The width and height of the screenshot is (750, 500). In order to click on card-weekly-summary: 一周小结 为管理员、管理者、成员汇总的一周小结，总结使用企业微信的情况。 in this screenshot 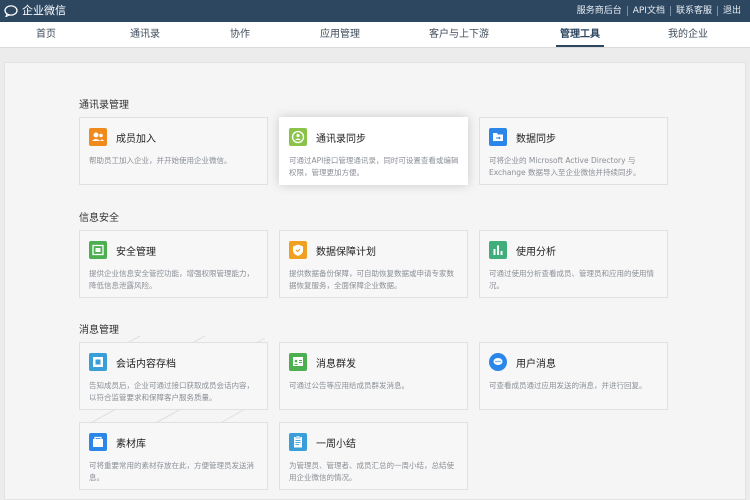, I will do `click(373, 456)`.